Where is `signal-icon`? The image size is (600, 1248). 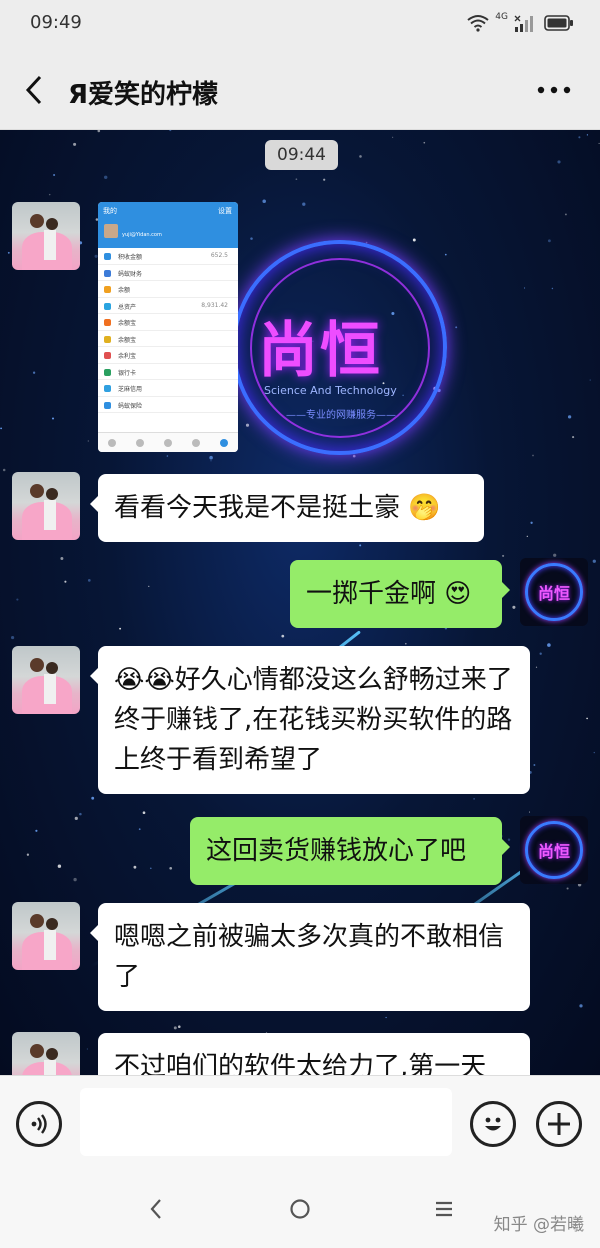
signal-icon is located at coordinates (523, 23).